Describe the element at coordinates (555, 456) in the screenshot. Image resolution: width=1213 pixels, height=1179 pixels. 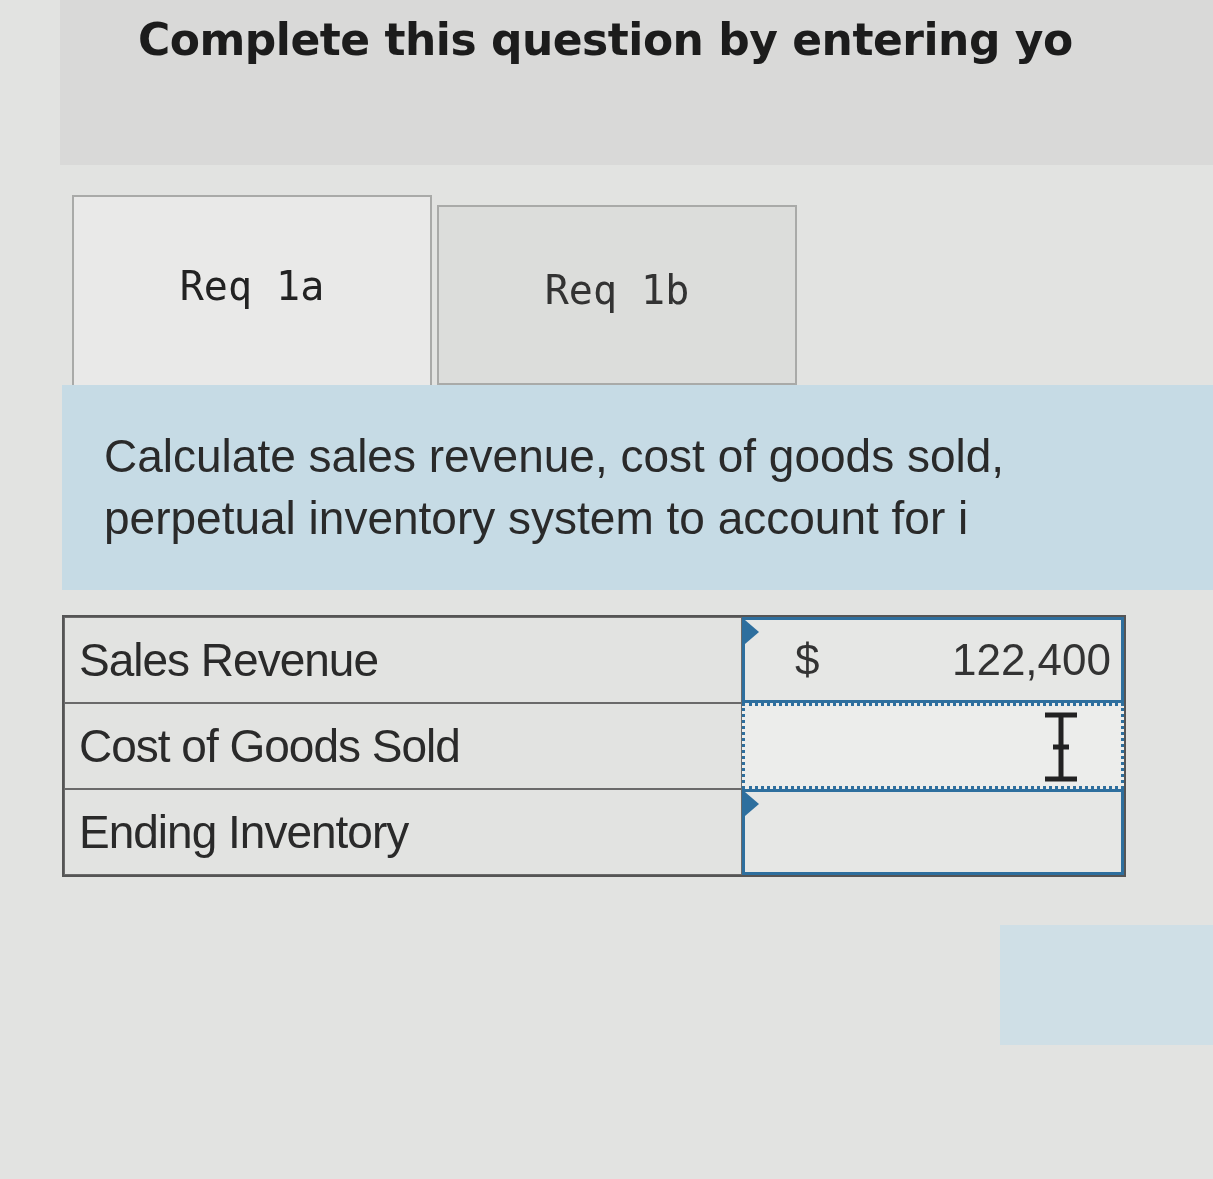
I see `instruction-text: Calculate sales revenue, cost of goods sold,` at that location.